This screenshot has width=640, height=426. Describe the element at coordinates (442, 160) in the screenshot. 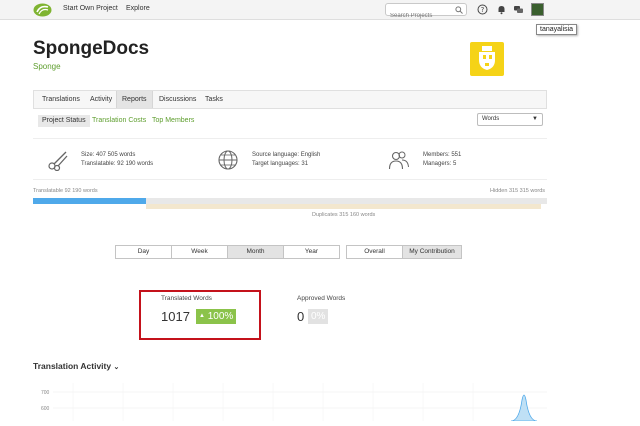

I see `stat-members-block: Members: 551 Managers: 5` at that location.